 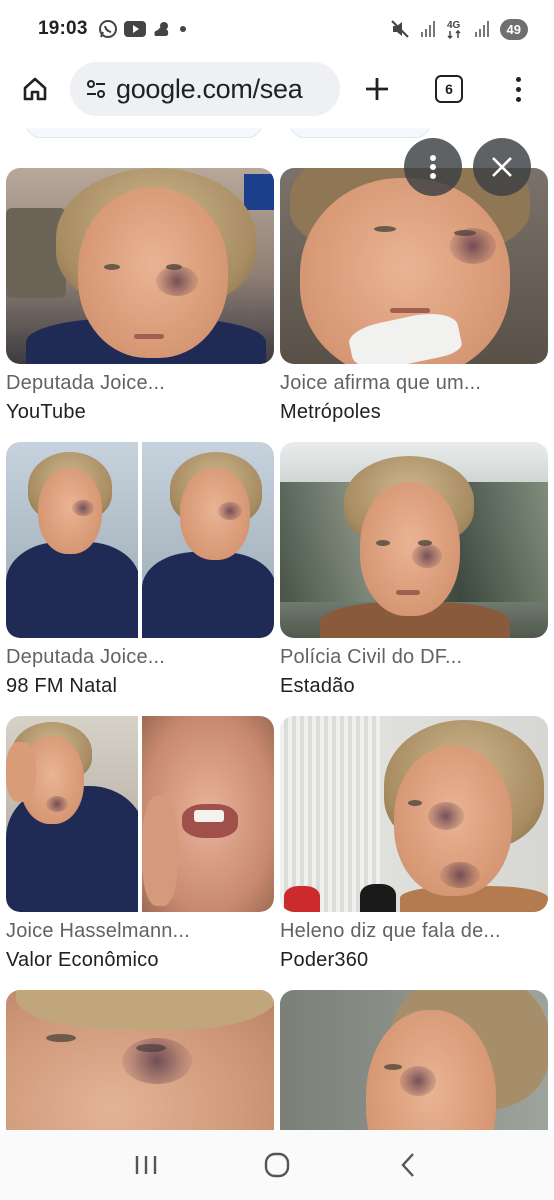 I want to click on system-nav-bar, so click(x=277, y=1165).